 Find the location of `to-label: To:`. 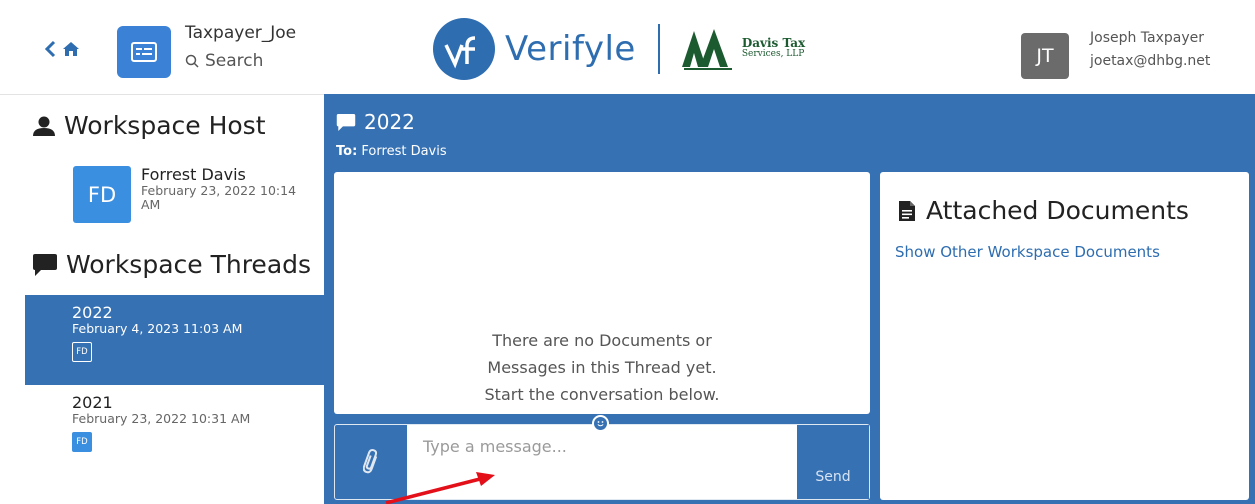

to-label: To: is located at coordinates (347, 151).